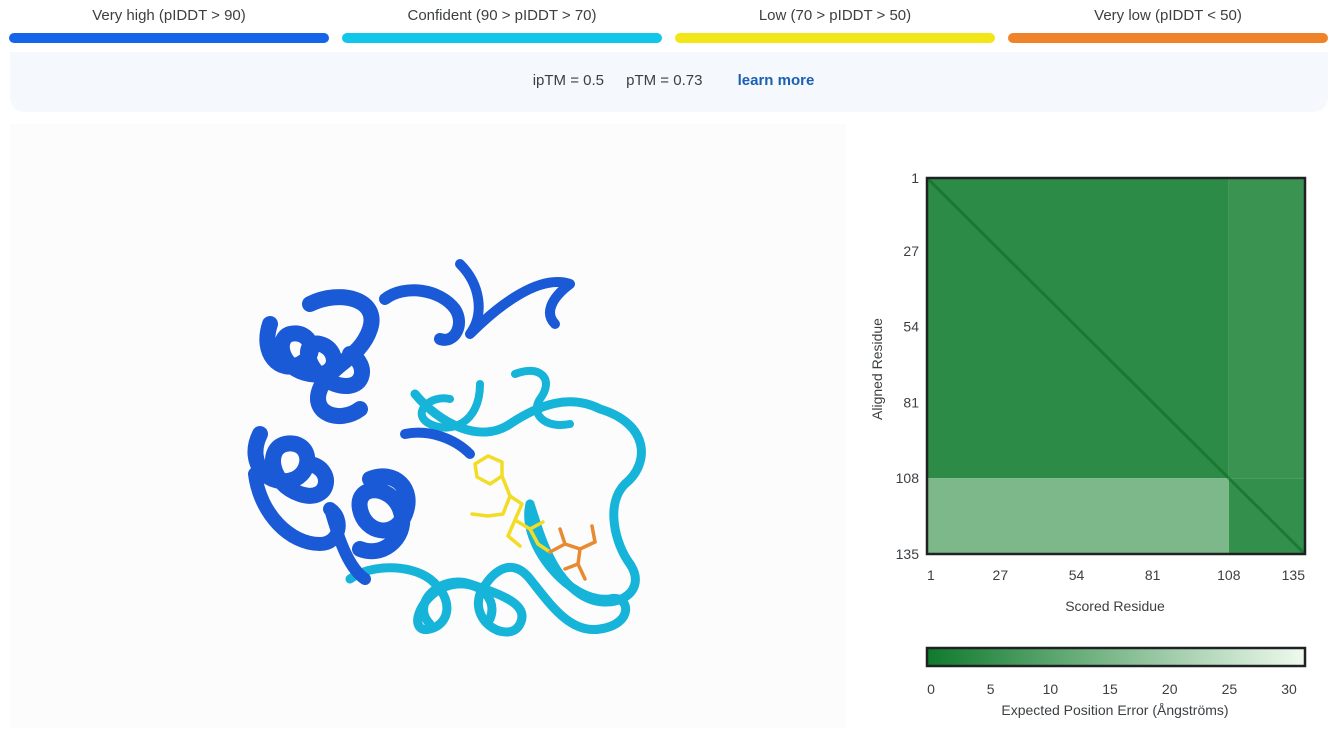 The image size is (1335, 730). I want to click on x-tick-label: 81, so click(1153, 575).